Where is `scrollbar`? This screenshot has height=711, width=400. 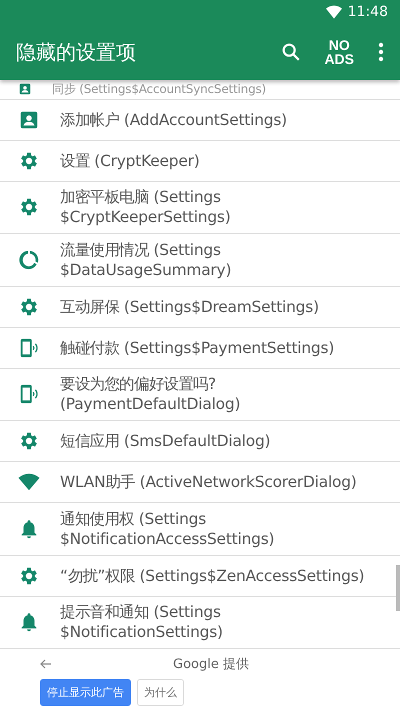 scrollbar is located at coordinates (398, 588).